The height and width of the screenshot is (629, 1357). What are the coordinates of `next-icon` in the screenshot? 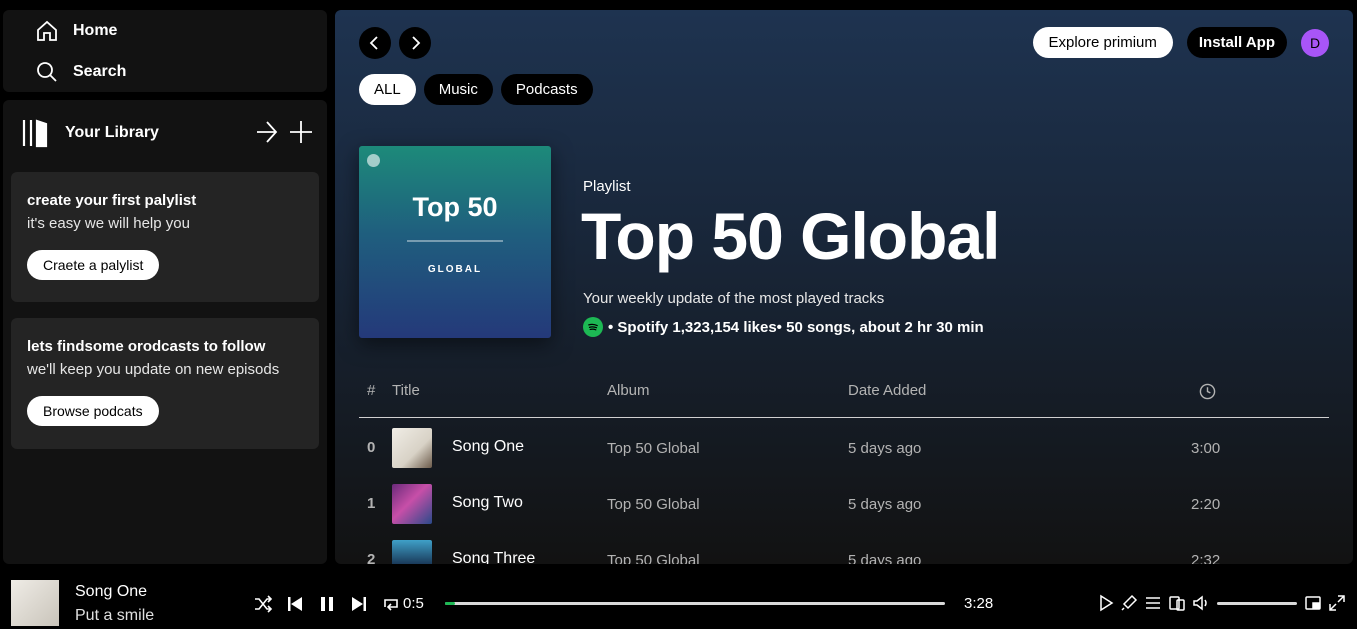 It's located at (359, 604).